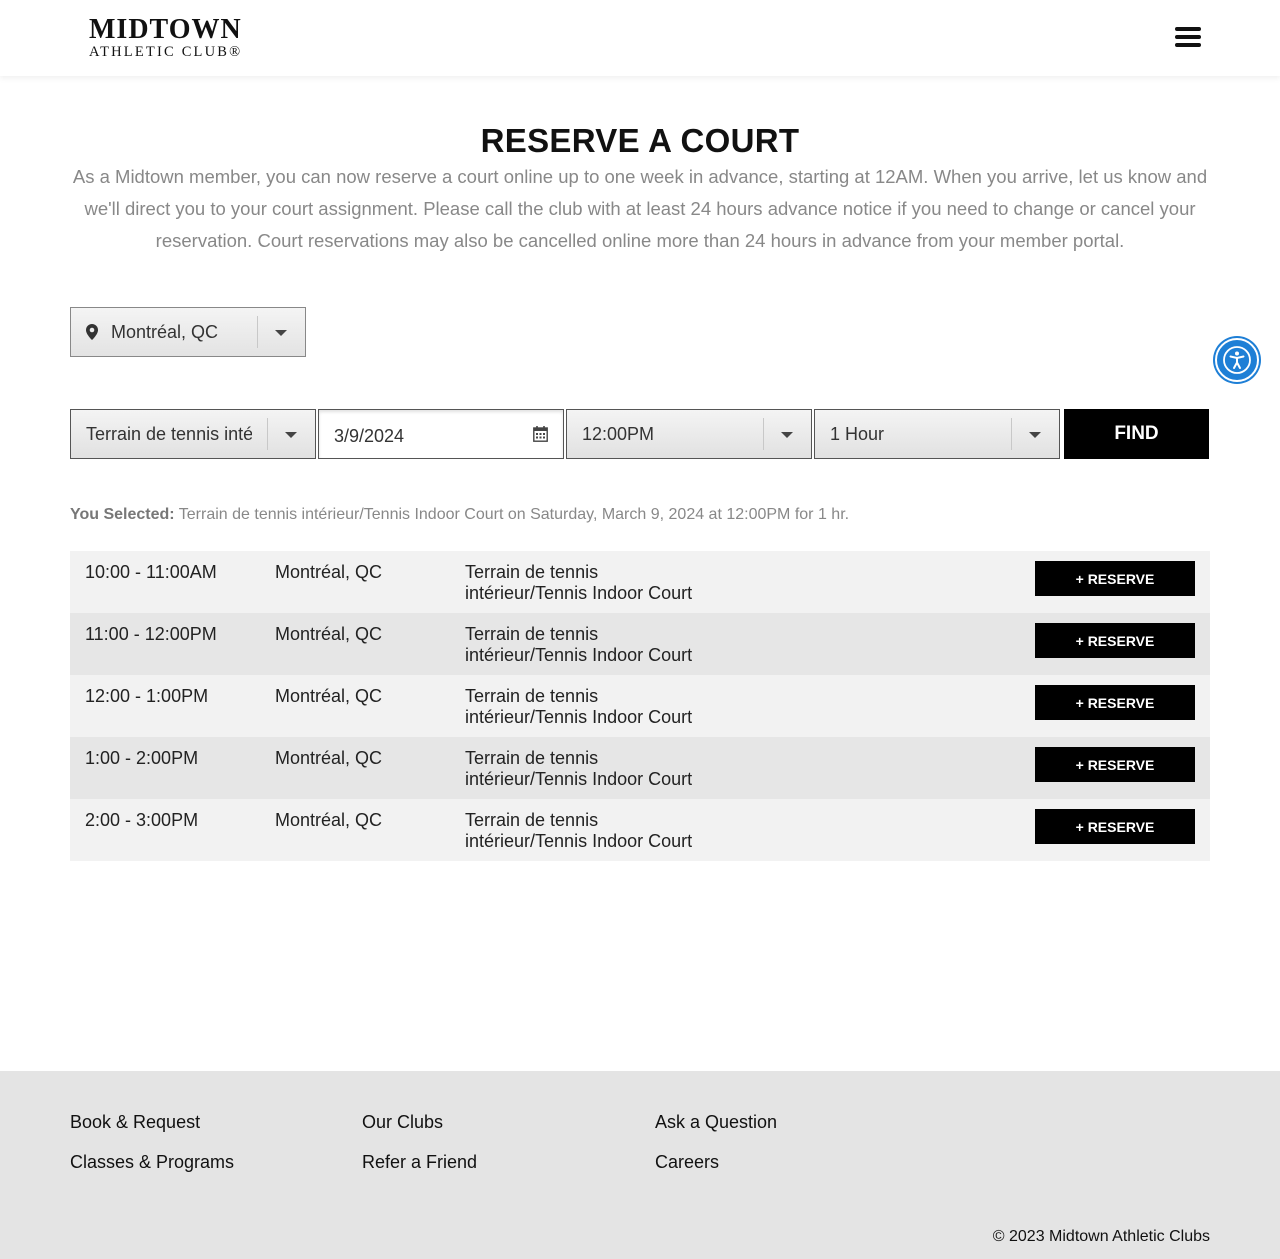  Describe the element at coordinates (92, 332) in the screenshot. I see `map-pin-icon` at that location.